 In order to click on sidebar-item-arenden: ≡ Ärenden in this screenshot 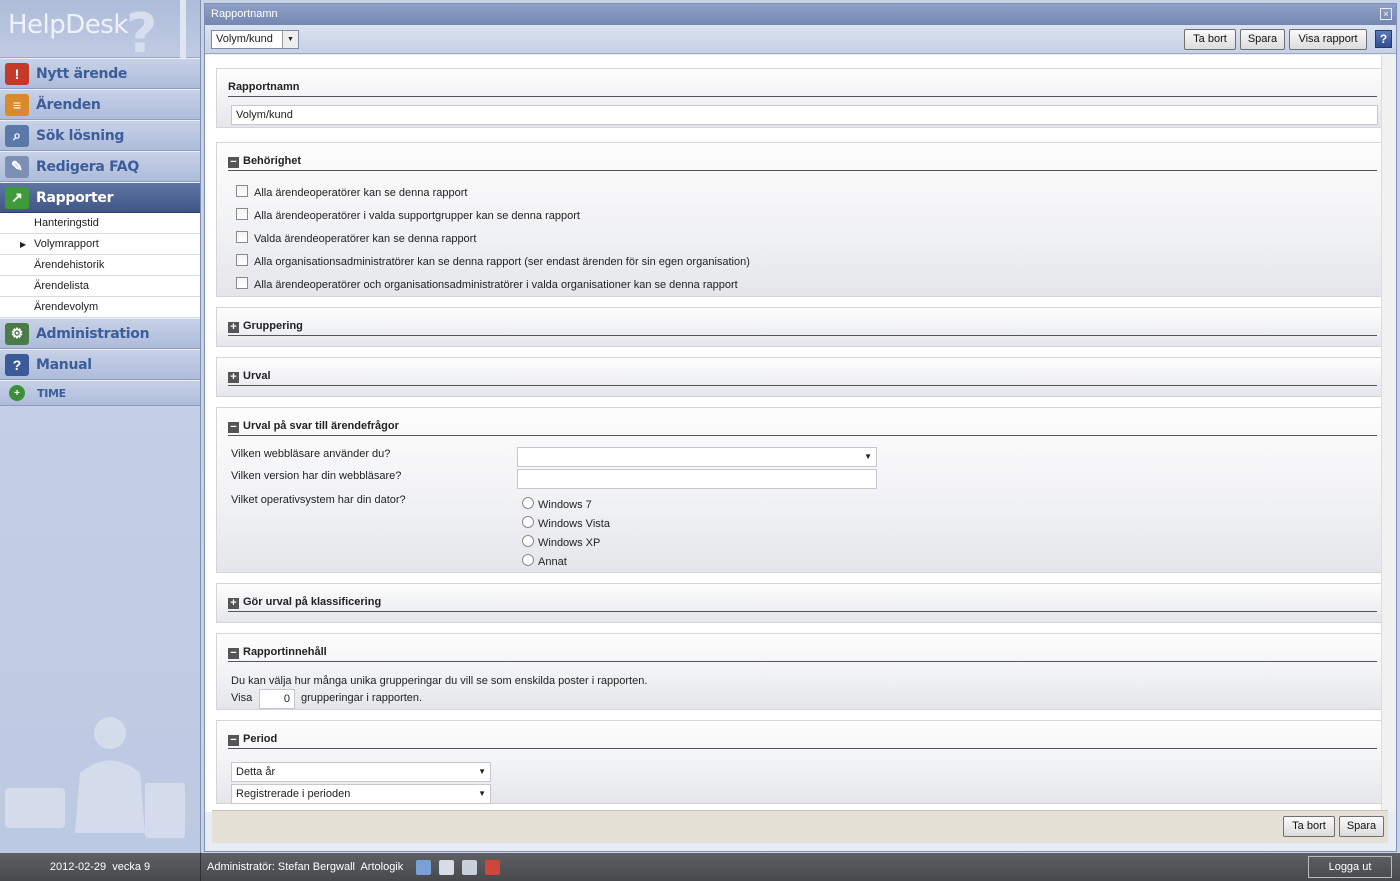, I will do `click(100, 104)`.